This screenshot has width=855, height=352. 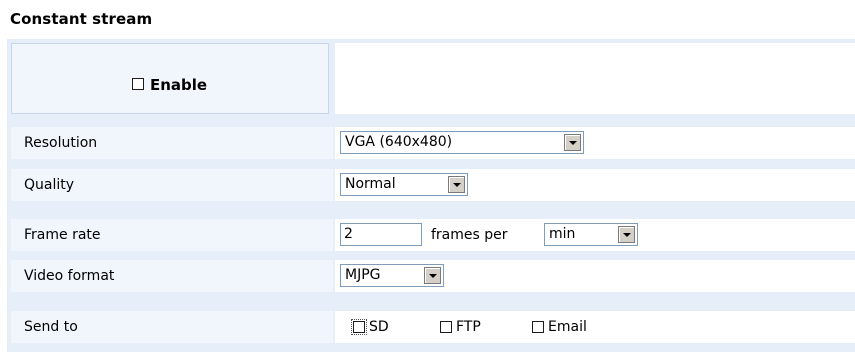 What do you see at coordinates (595, 276) in the screenshot?
I see `video-format-value-cell: MJPG` at bounding box center [595, 276].